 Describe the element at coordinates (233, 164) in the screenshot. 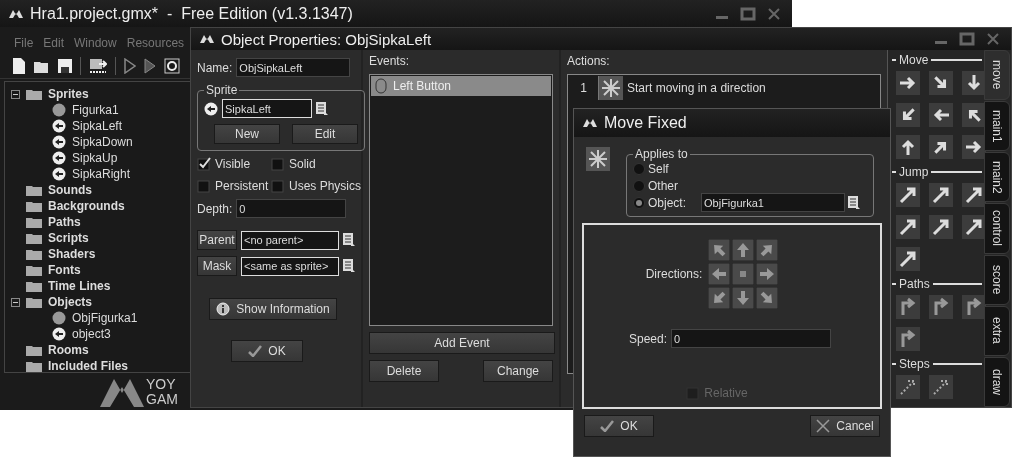

I see `checkbox-label: Visible` at that location.